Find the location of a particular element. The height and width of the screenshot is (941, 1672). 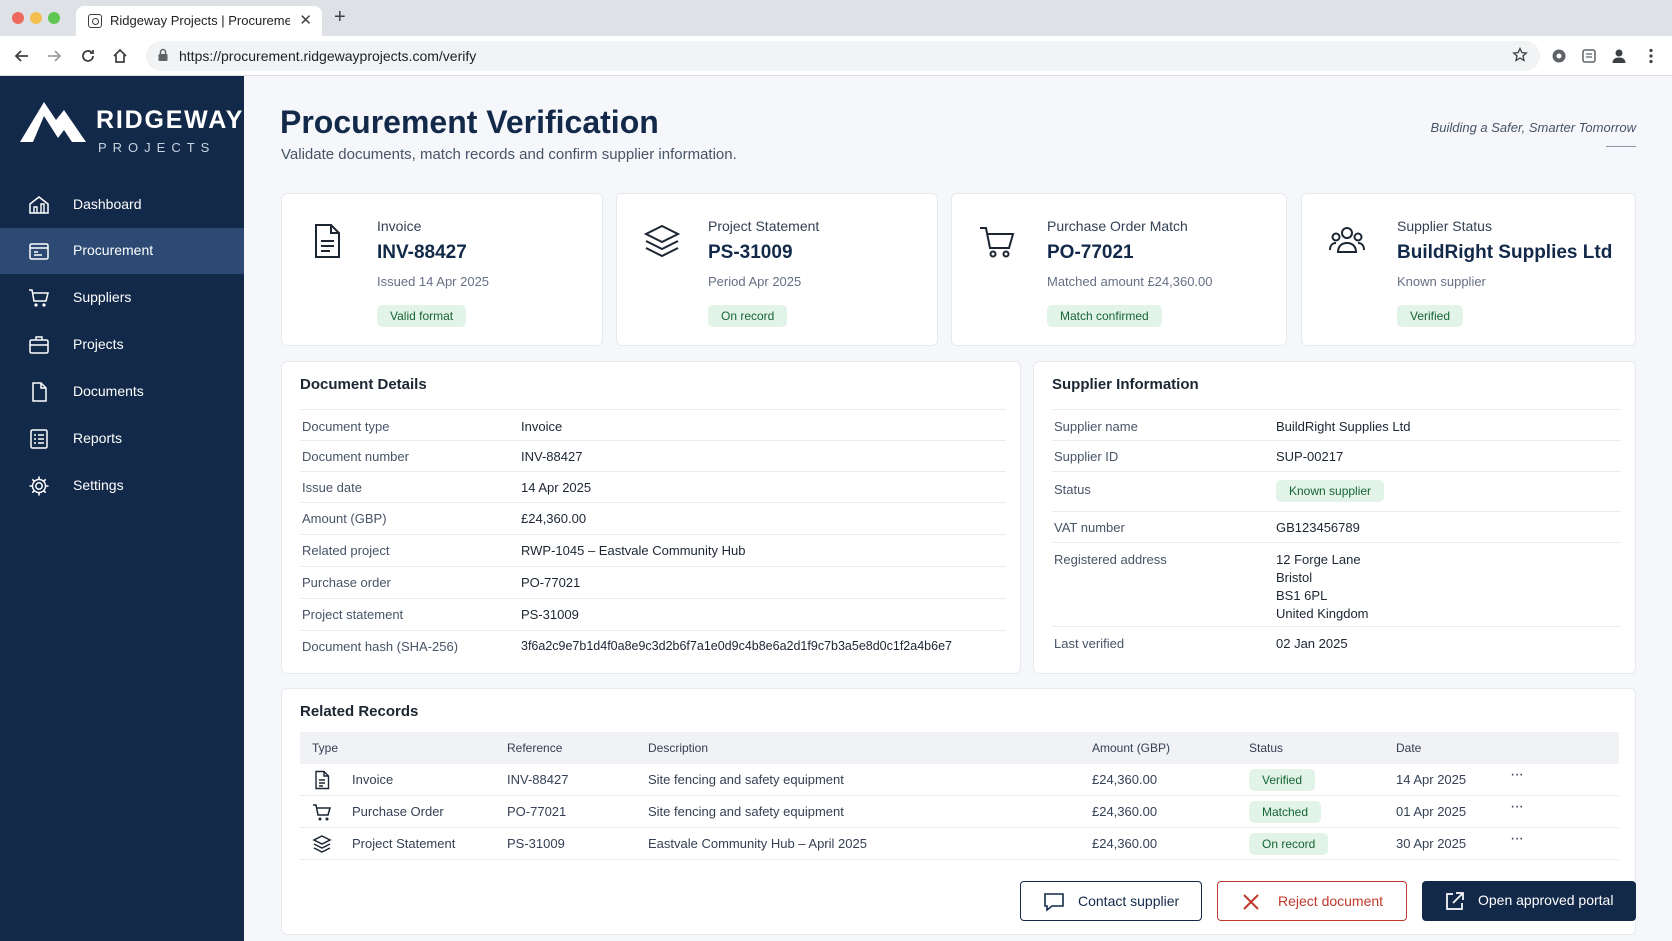

report-icon is located at coordinates (39, 439).